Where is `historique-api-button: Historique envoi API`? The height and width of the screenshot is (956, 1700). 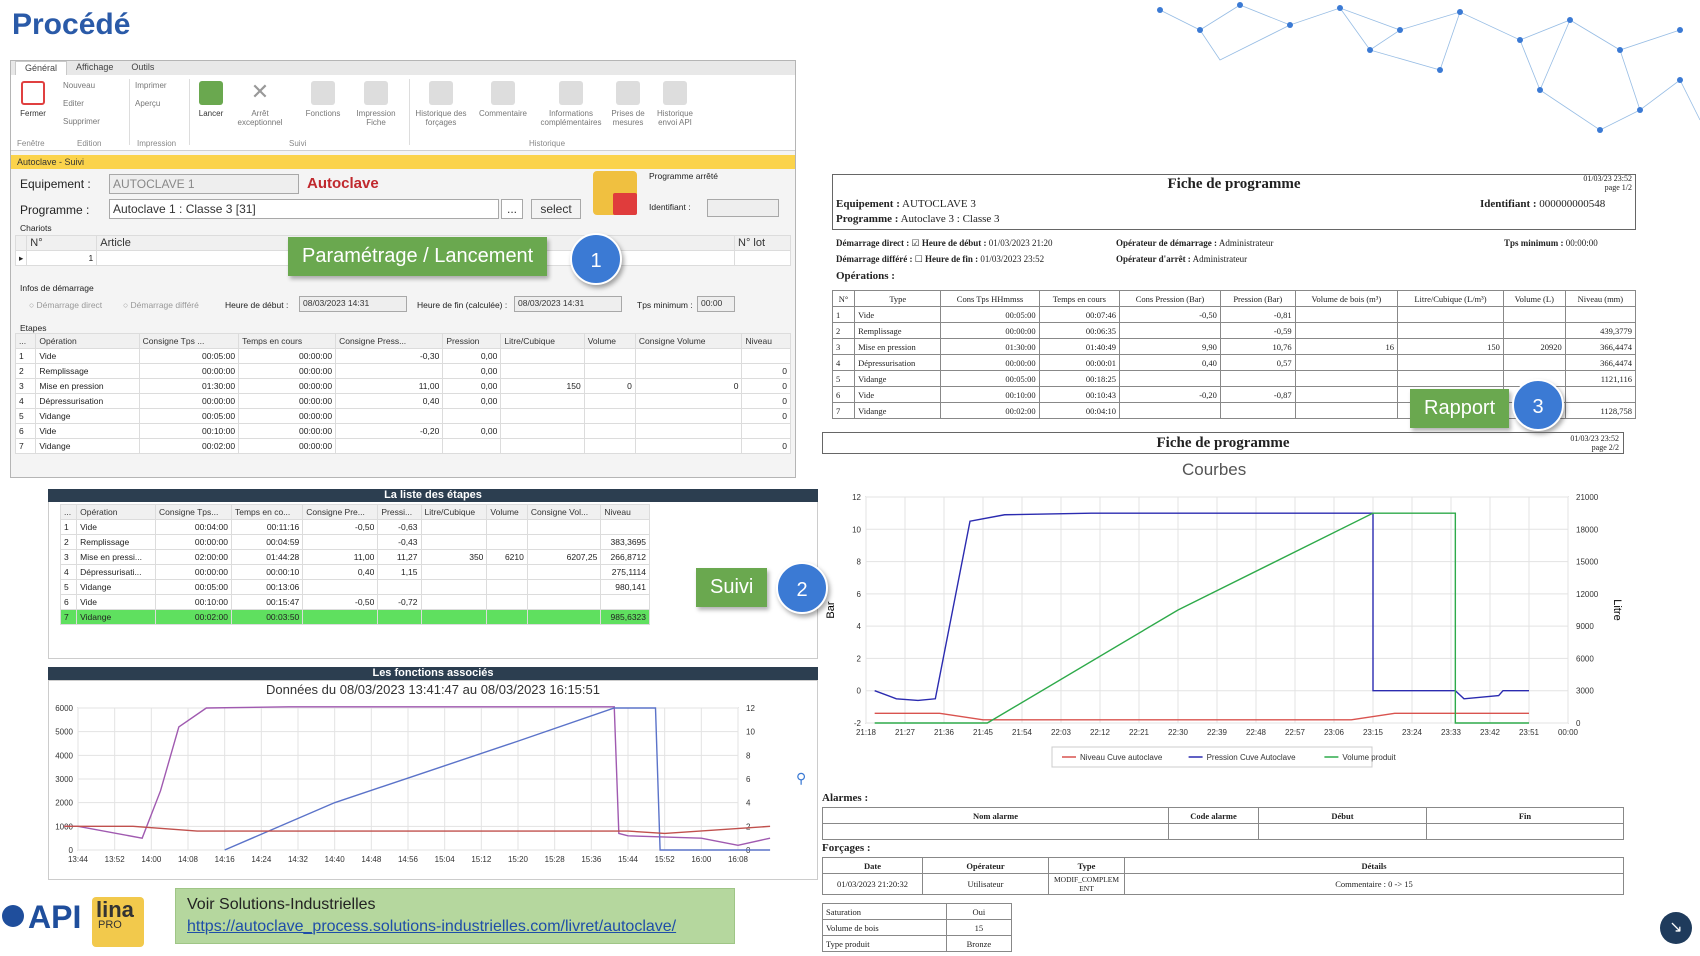 historique-api-button: Historique envoi API is located at coordinates (675, 104).